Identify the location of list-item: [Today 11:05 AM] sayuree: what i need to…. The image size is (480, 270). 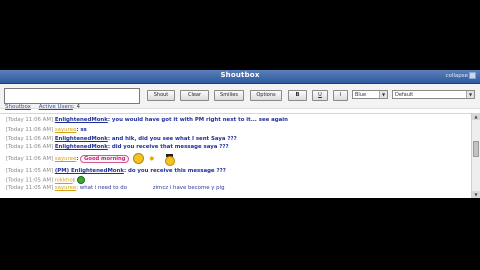
(115, 188).